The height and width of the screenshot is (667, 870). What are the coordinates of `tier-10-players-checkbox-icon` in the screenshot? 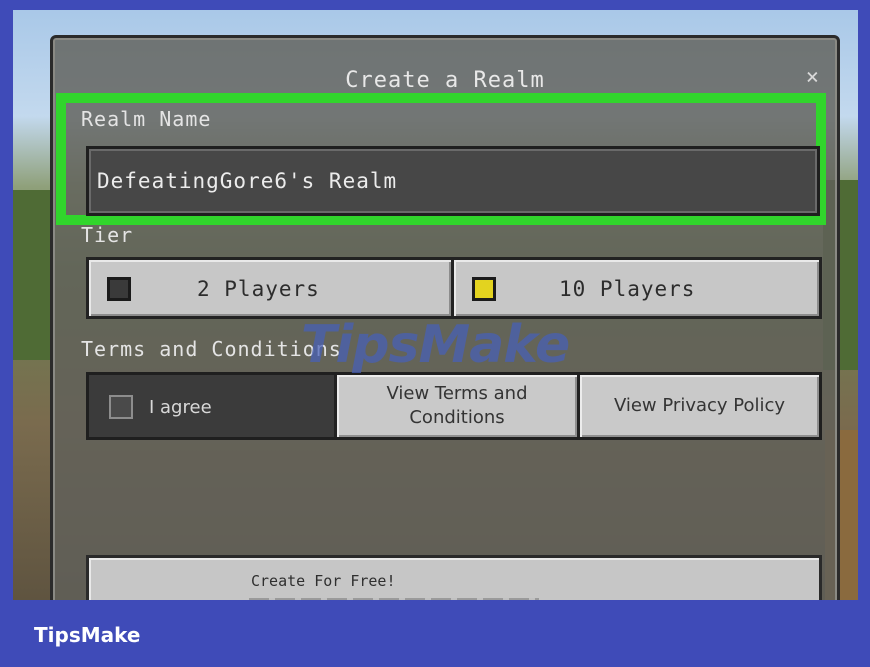 It's located at (484, 289).